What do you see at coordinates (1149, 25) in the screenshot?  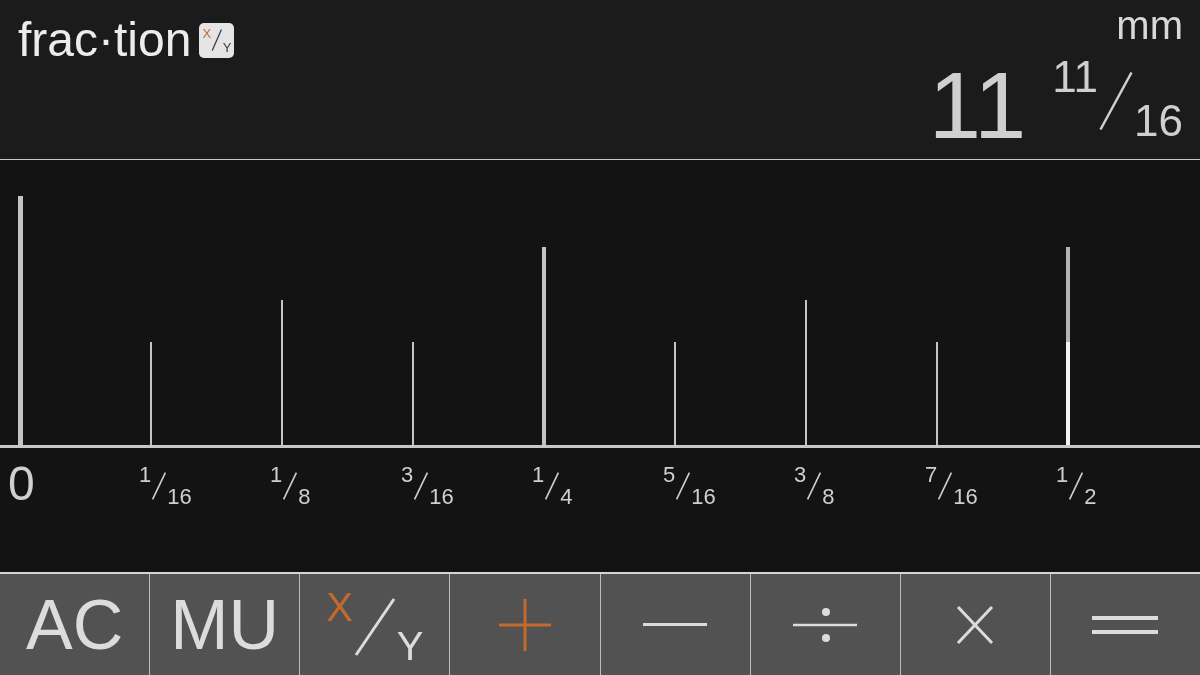 I see `unit-toggle: mm` at bounding box center [1149, 25].